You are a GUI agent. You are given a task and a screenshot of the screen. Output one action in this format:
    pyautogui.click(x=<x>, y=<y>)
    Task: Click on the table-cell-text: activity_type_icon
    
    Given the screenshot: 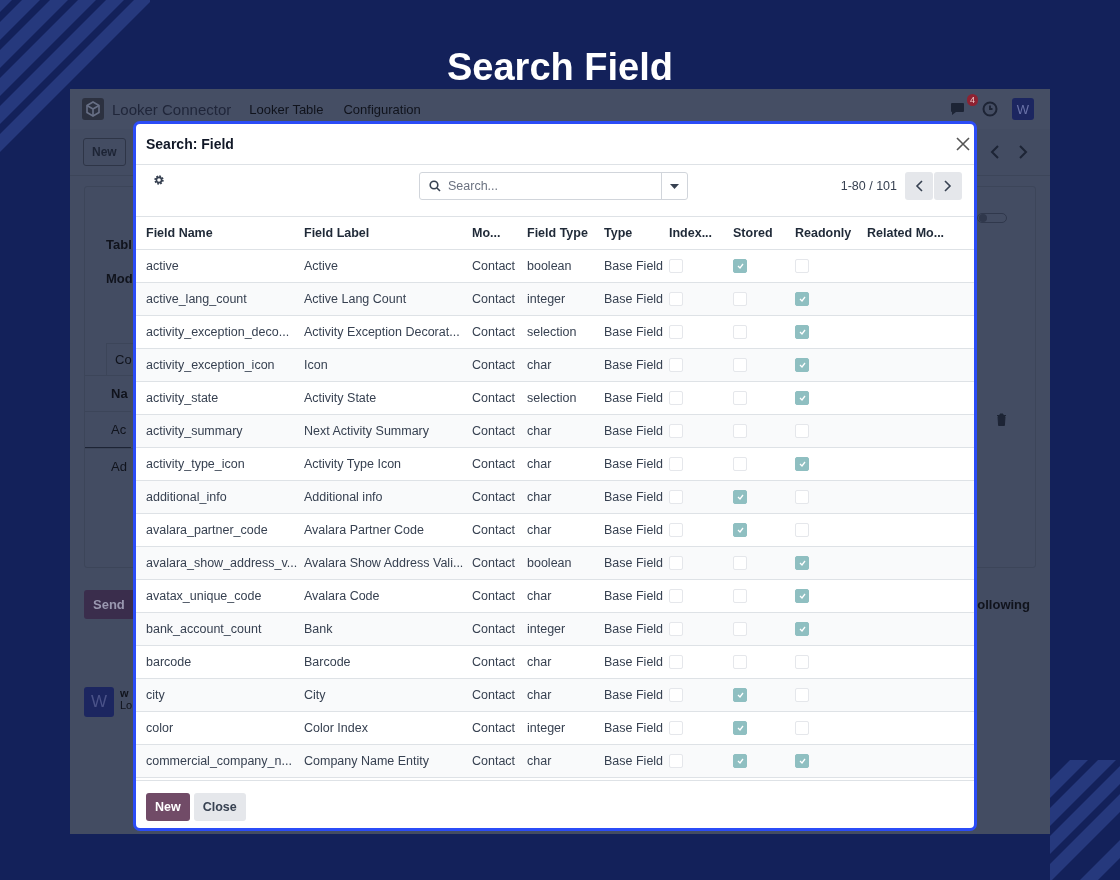 What is the action you would take?
    pyautogui.click(x=195, y=464)
    